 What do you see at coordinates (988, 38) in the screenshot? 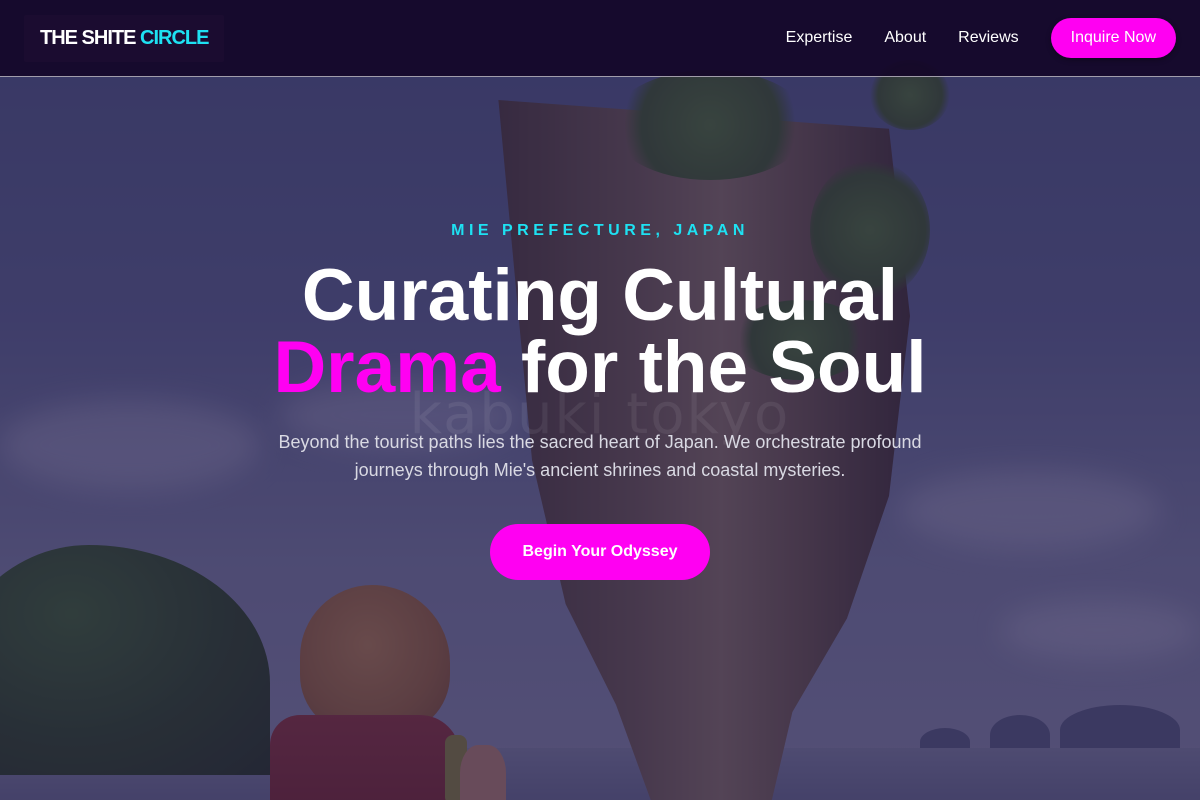
I see `nav-link-reviews: Reviews` at bounding box center [988, 38].